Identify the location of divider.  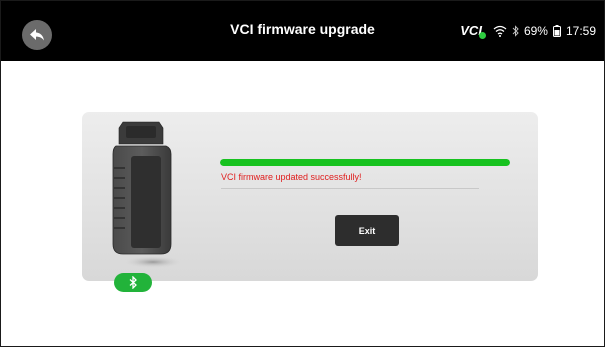
(350, 188).